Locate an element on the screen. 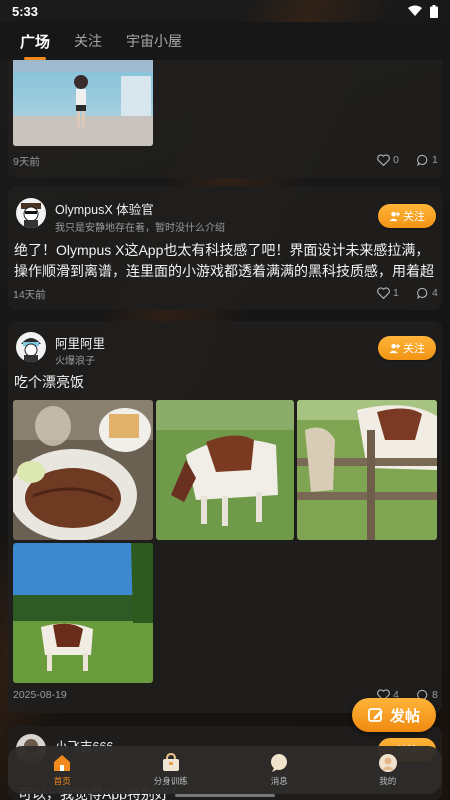 Image resolution: width=450 pixels, height=800 pixels. post-date: 9天前 is located at coordinates (26, 162).